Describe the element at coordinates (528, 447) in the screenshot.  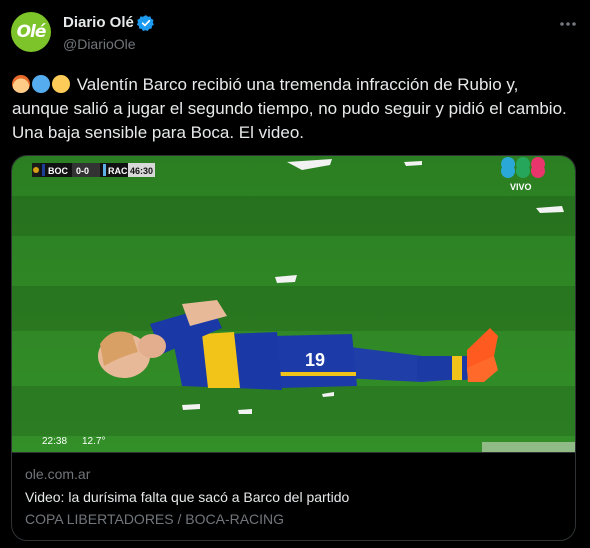
I see `ad-board-line` at that location.